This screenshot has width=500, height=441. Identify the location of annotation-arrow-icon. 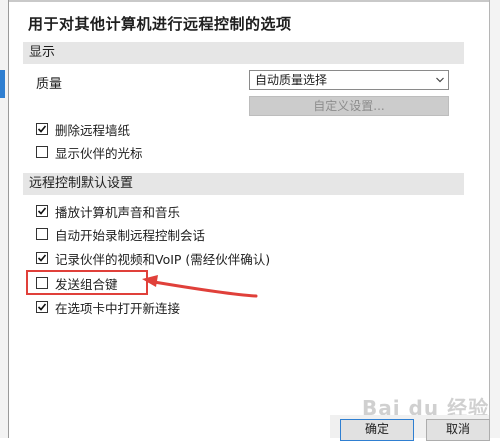
(200, 286).